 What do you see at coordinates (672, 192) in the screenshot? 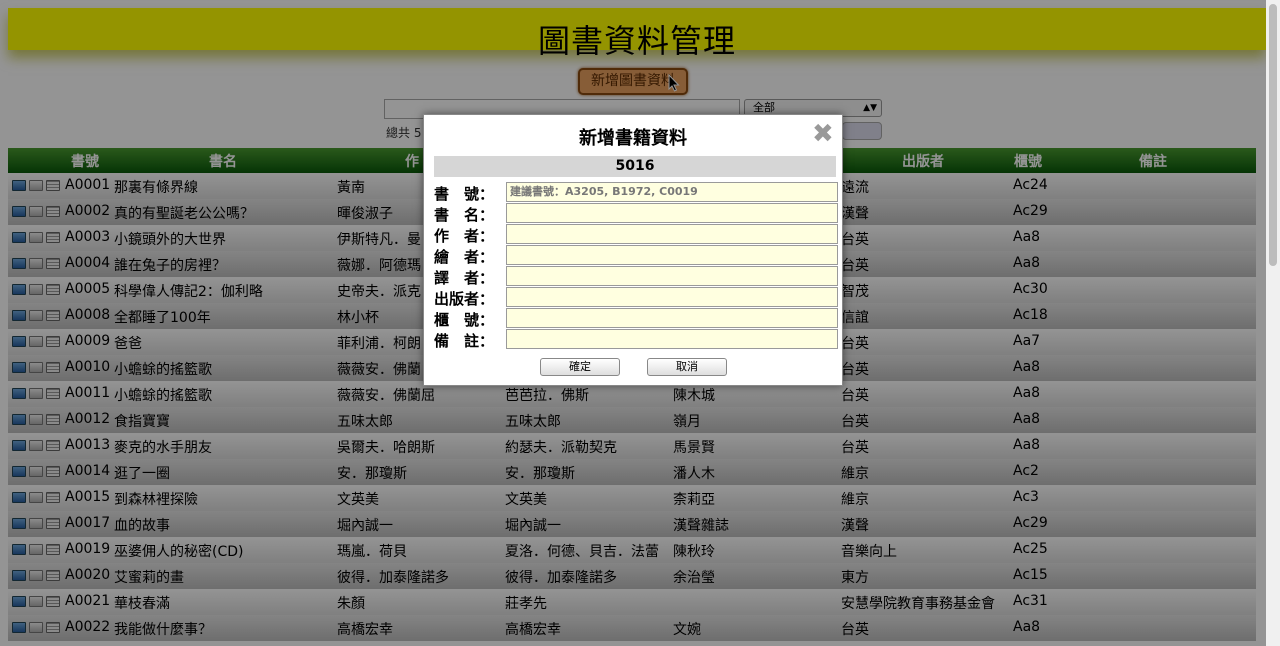
I see `field-input: 建議書號：A3205, B1972, C0019` at bounding box center [672, 192].